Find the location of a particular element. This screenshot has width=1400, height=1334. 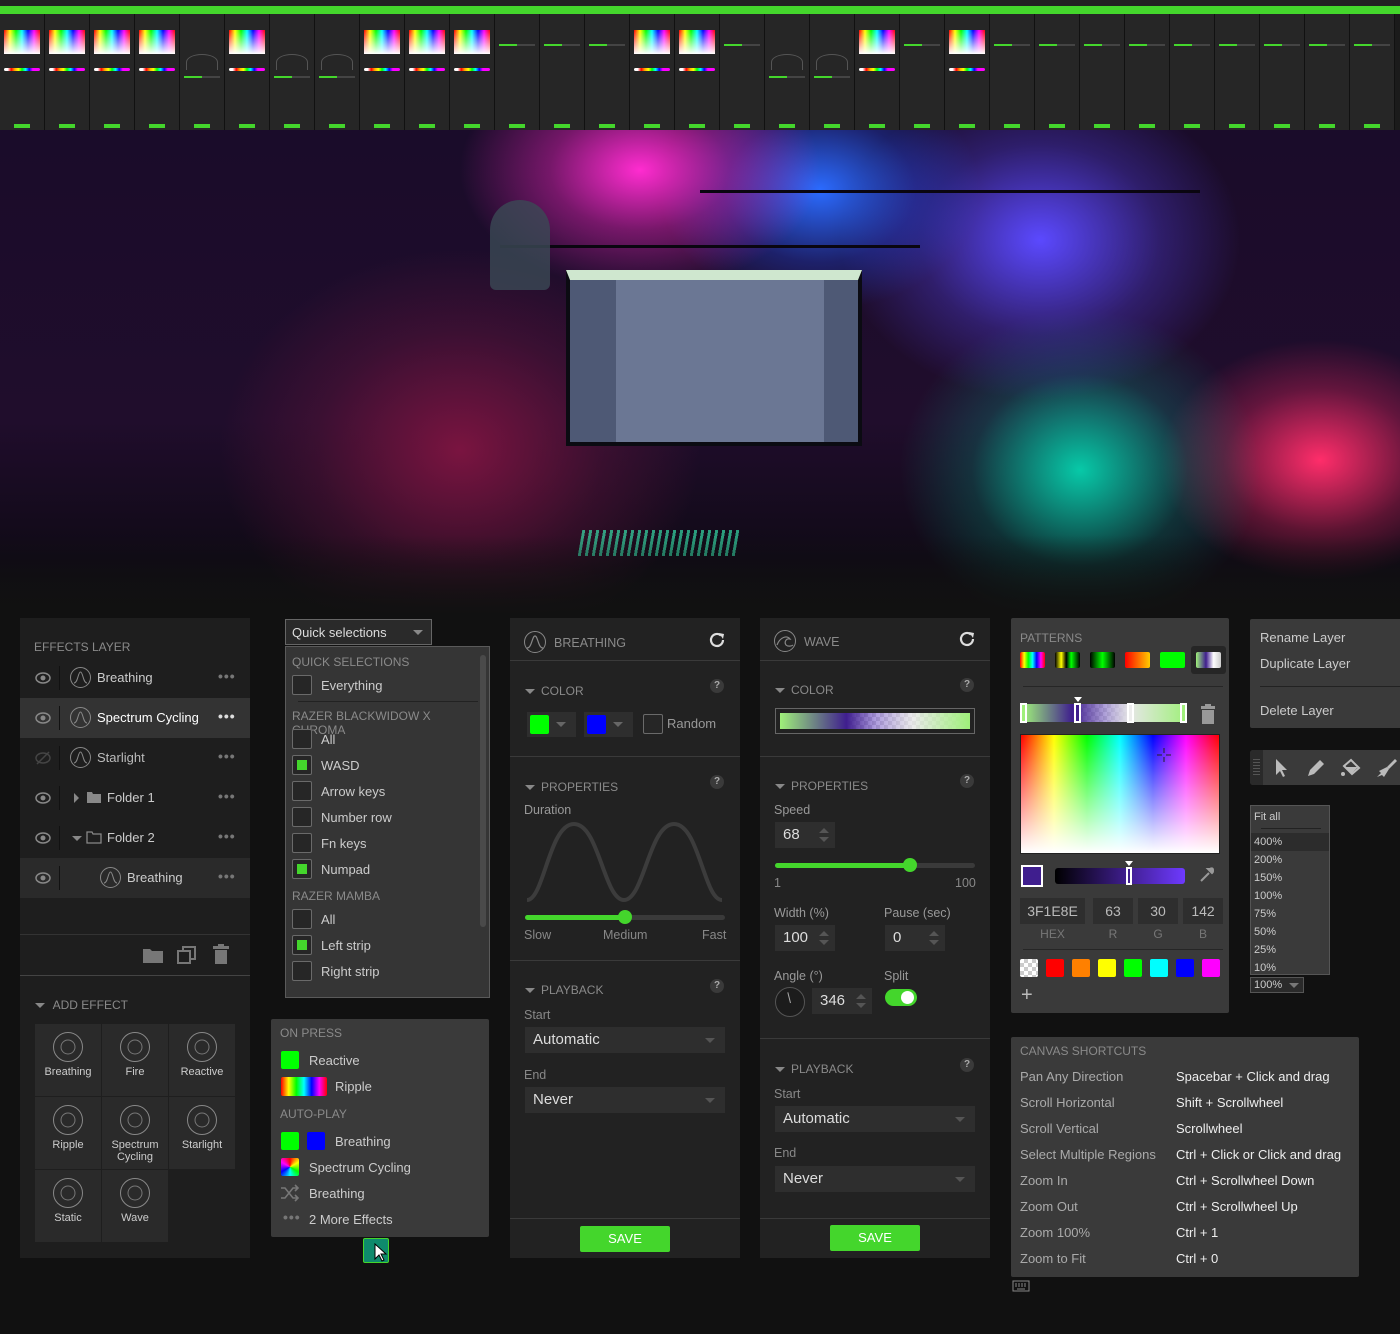

pattern-green-black is located at coordinates (1102, 660).